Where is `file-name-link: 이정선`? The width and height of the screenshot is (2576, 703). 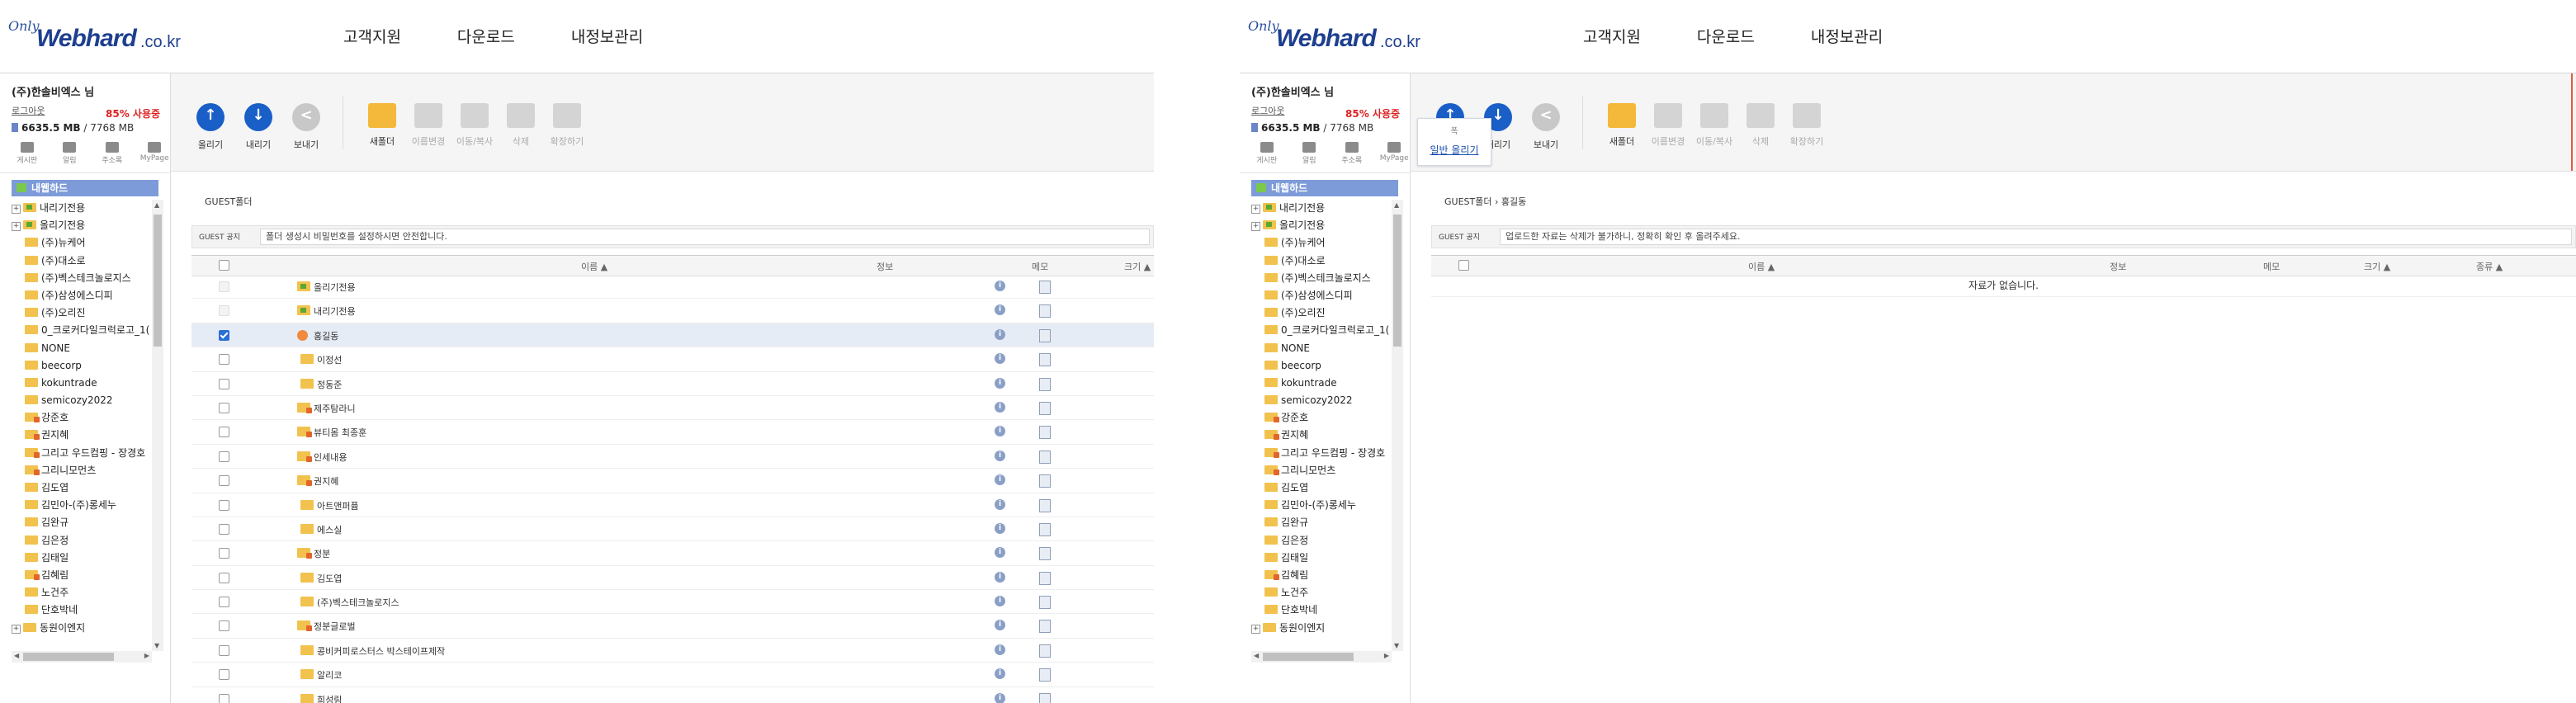
file-name-link: 이정선 is located at coordinates (329, 359).